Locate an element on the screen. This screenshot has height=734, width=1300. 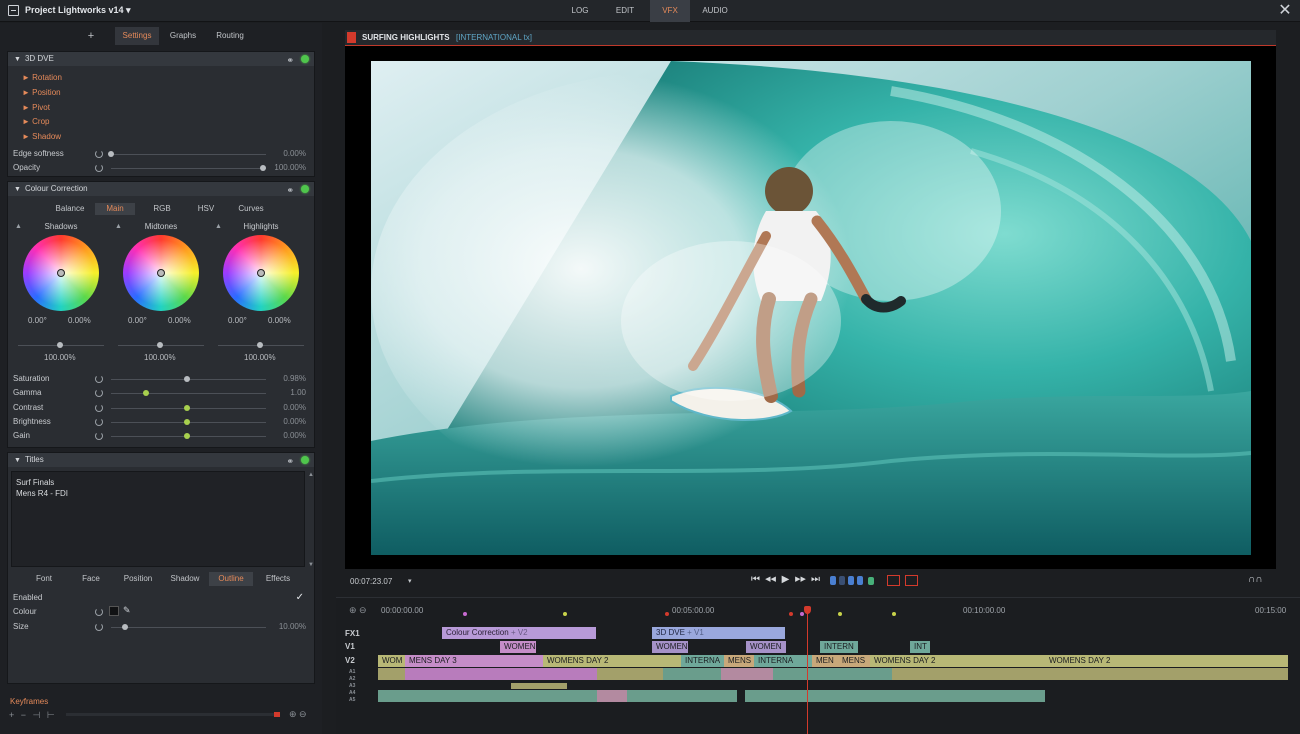
grid-icon is located at coordinates (911, 580).